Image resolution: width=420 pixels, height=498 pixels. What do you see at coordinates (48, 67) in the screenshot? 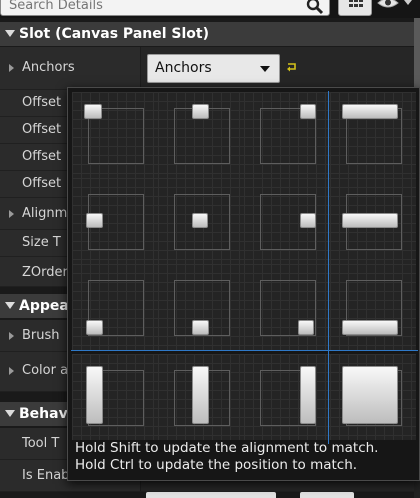
I see `property-label: Anchors` at bounding box center [48, 67].